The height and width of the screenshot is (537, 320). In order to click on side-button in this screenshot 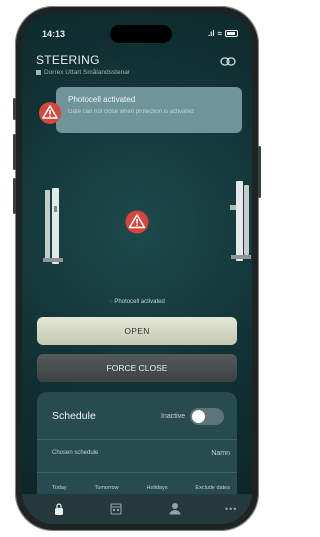, I will do `click(14, 109)`.